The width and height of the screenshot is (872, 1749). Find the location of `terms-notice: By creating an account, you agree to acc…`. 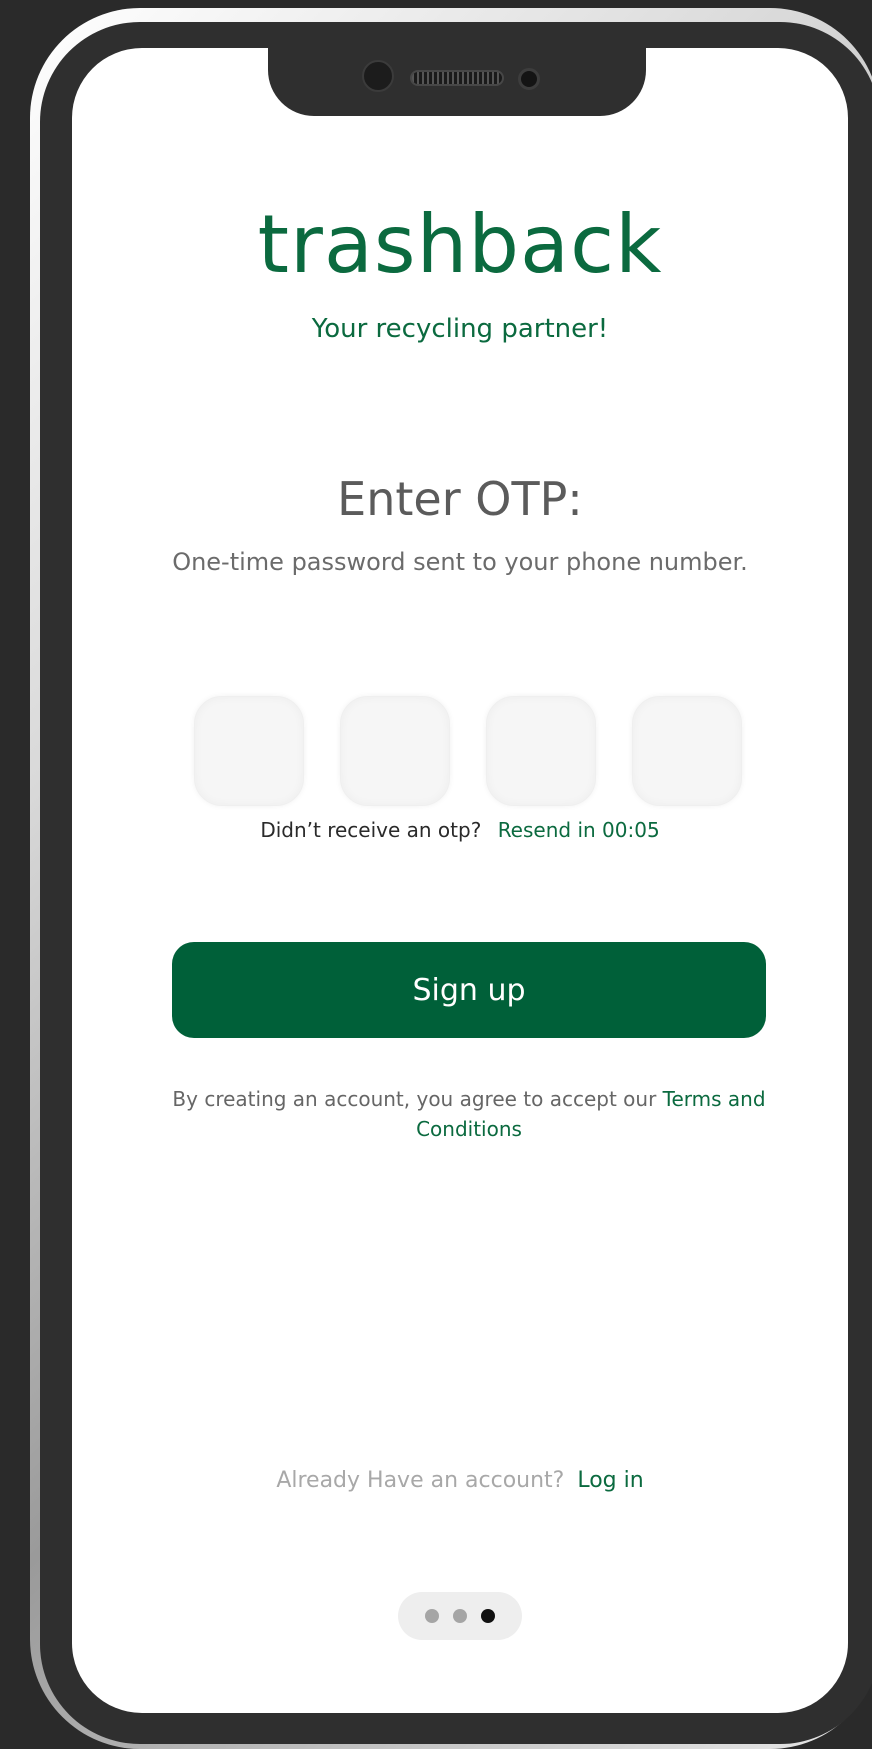

terms-notice: By creating an account, you agree to acc… is located at coordinates (469, 1114).